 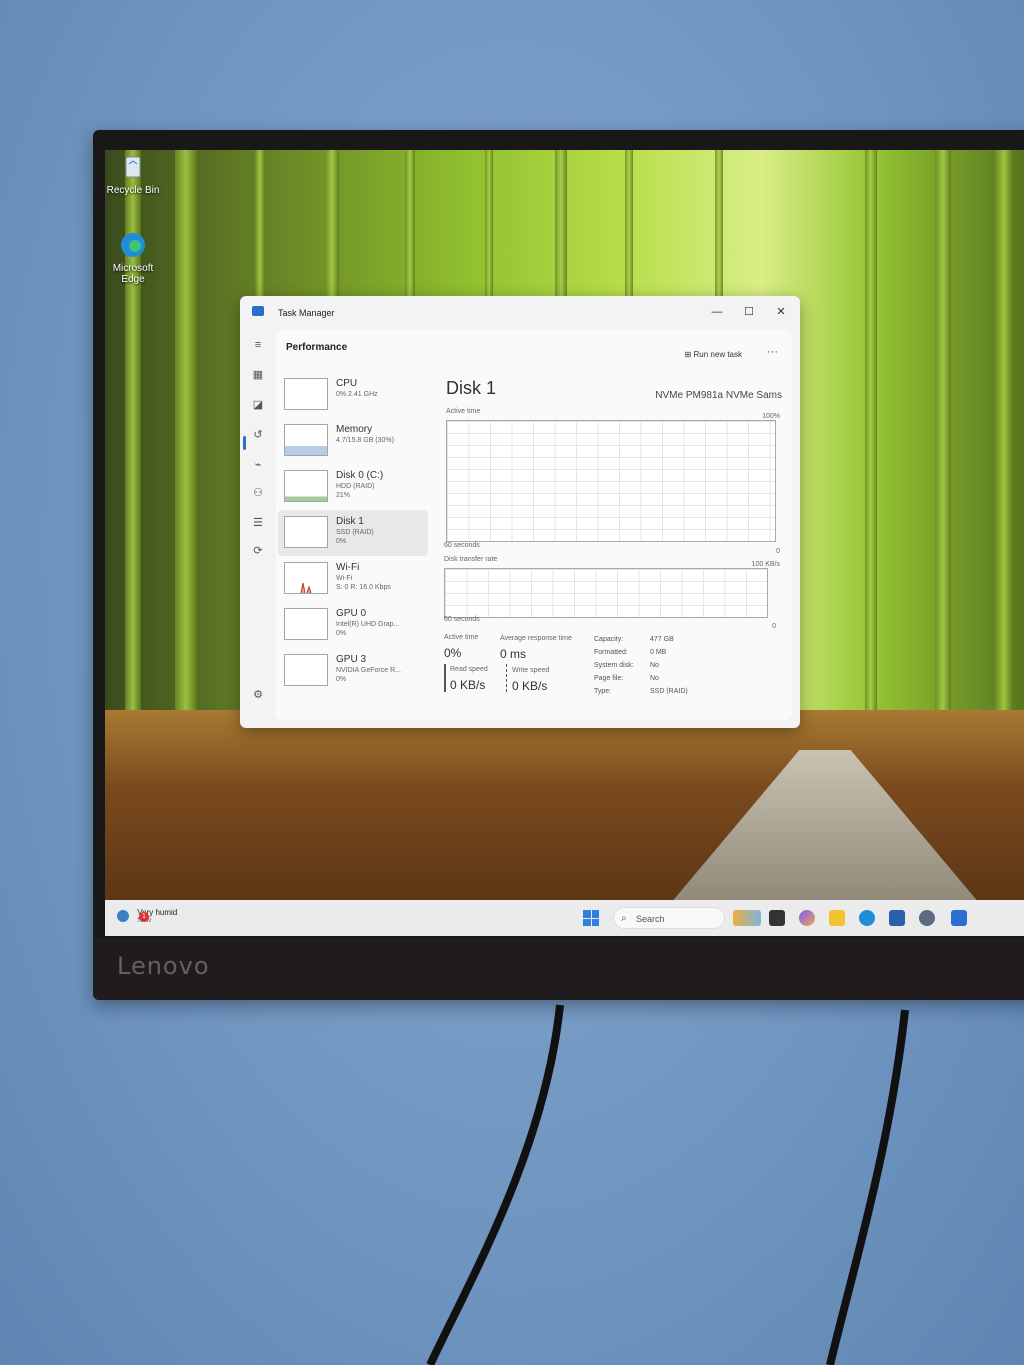 What do you see at coordinates (513, 654) in the screenshot?
I see `stat-avg-response-value: 0 ms` at bounding box center [513, 654].